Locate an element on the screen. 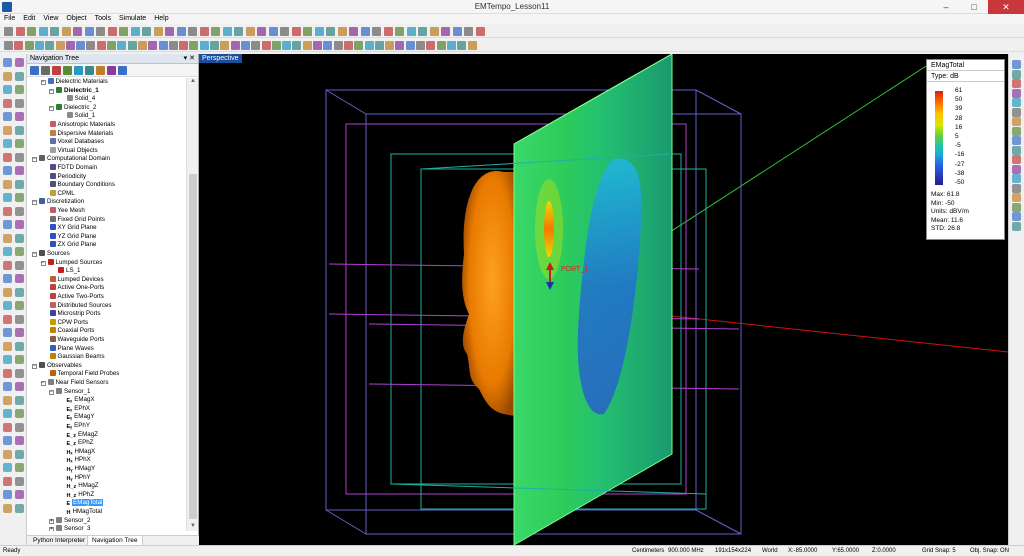  tree-item-emagx: Eₓ EMagX is located at coordinates (81, 400).